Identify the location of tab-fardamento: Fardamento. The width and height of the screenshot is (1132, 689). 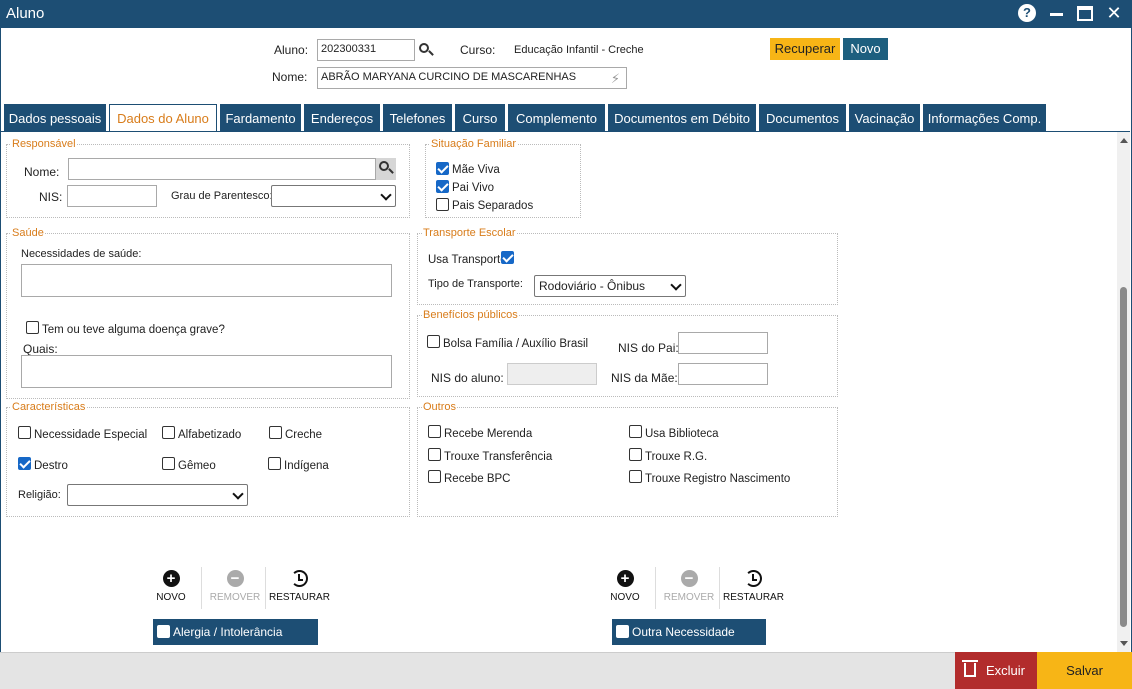
(260, 118).